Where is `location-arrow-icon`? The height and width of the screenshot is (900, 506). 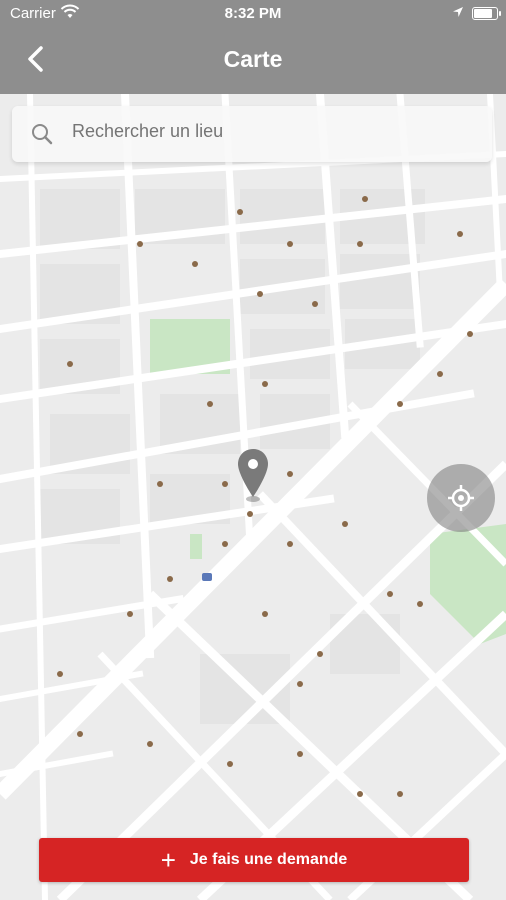 location-arrow-icon is located at coordinates (458, 13).